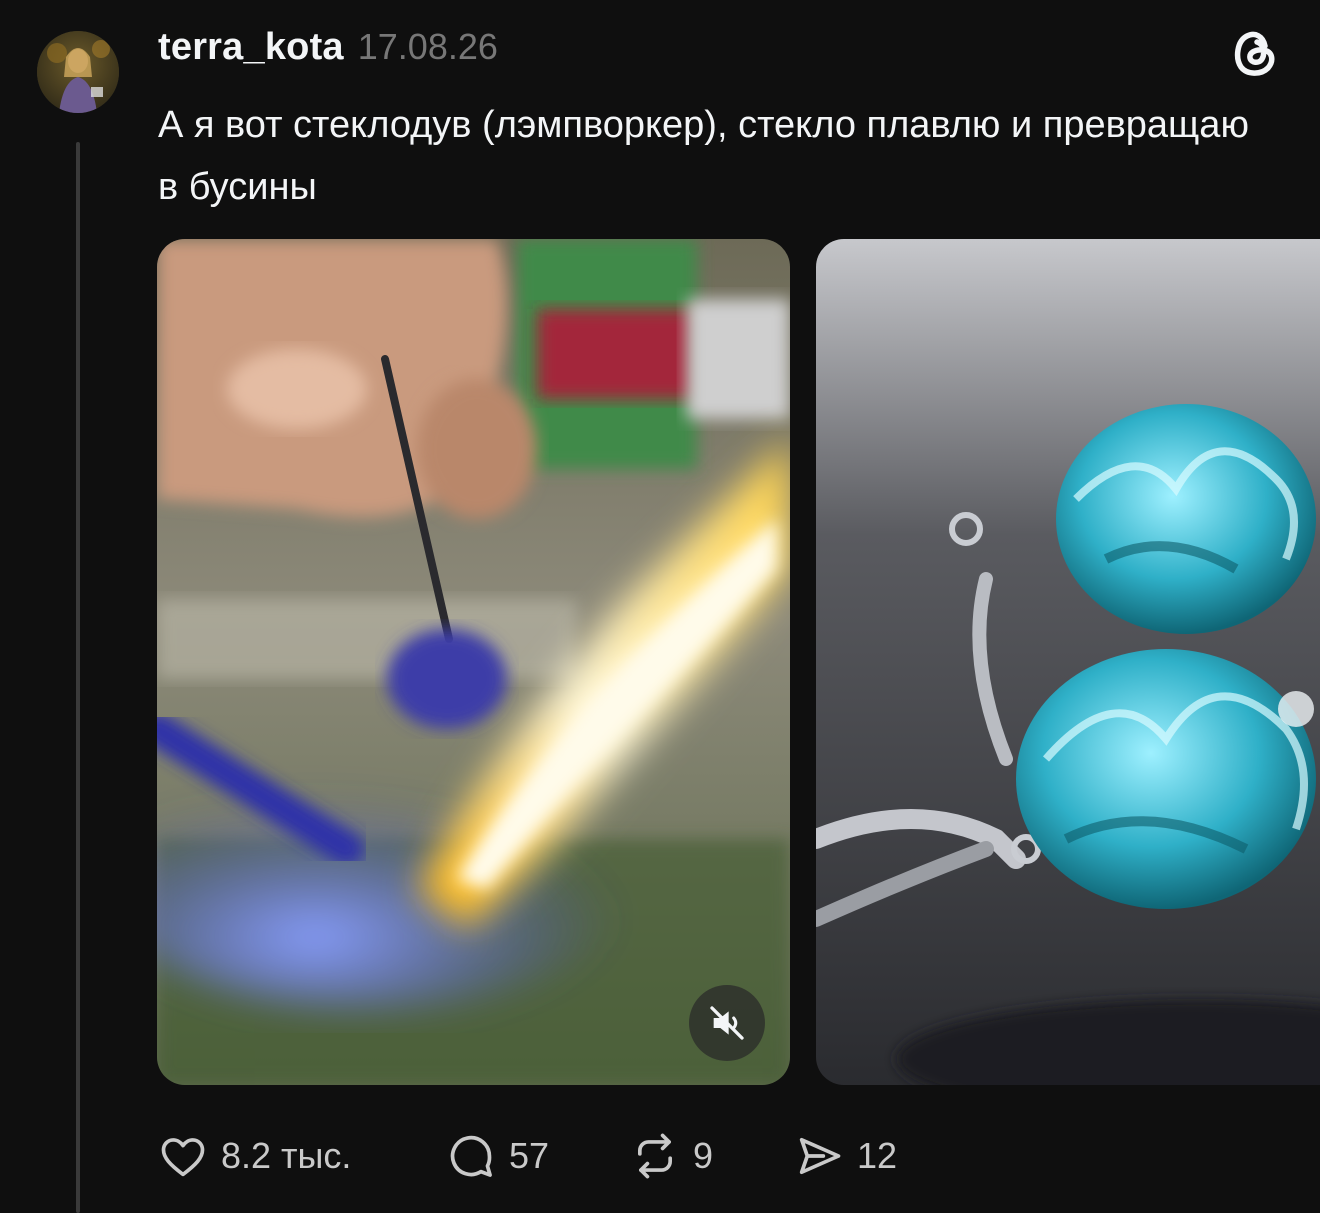 This screenshot has width=1320, height=1213. I want to click on post-header: terra_kota 17.08.26, so click(328, 50).